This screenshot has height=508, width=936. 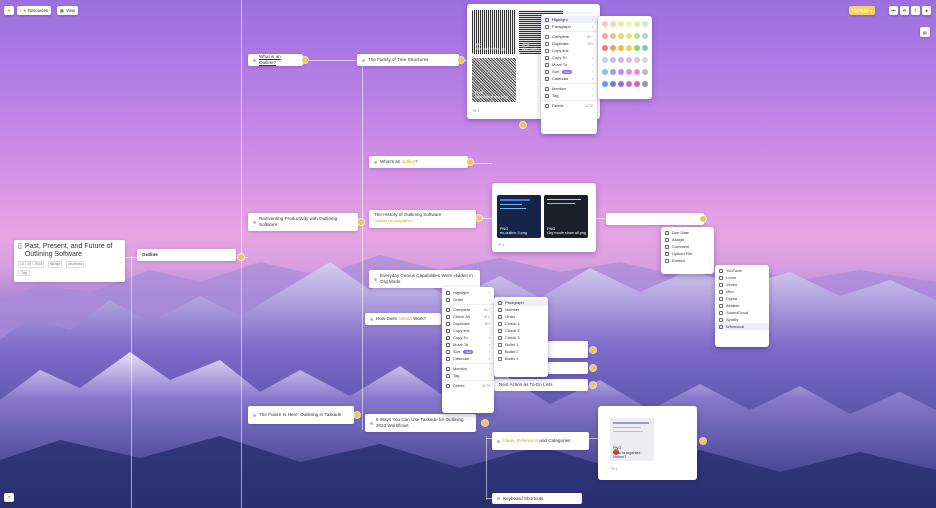 I want to click on menu-item-check-2: Check 2, so click(x=521, y=330).